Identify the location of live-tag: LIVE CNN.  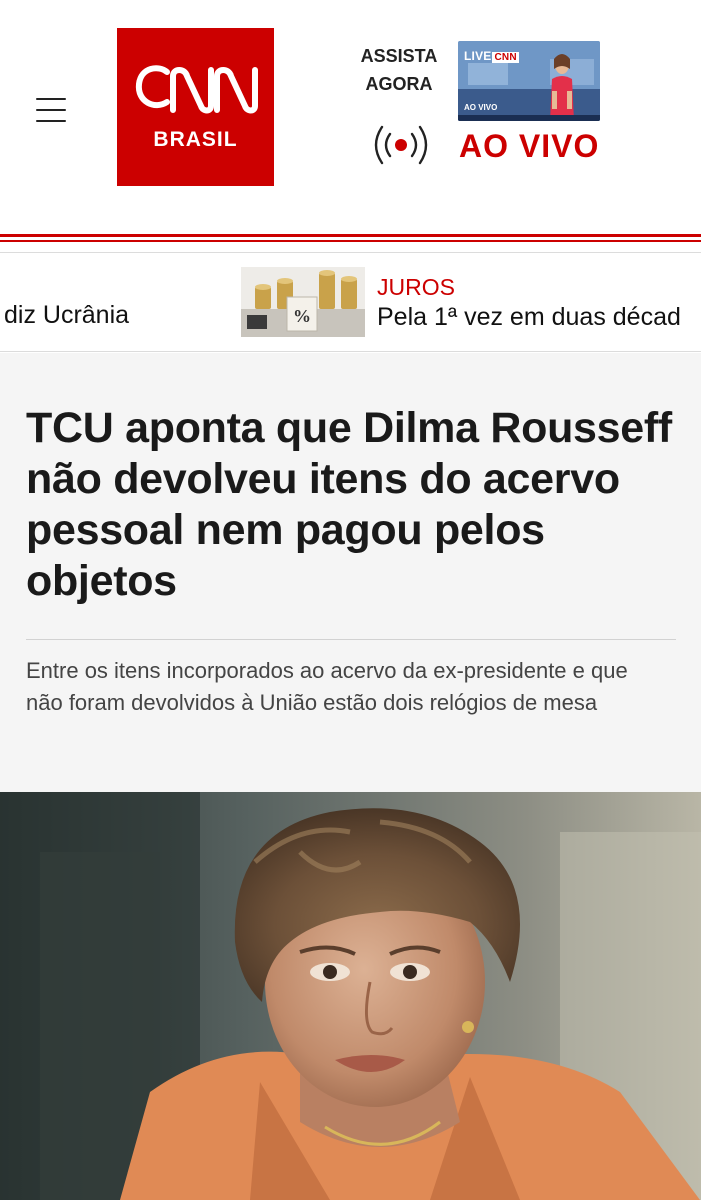
(491, 56).